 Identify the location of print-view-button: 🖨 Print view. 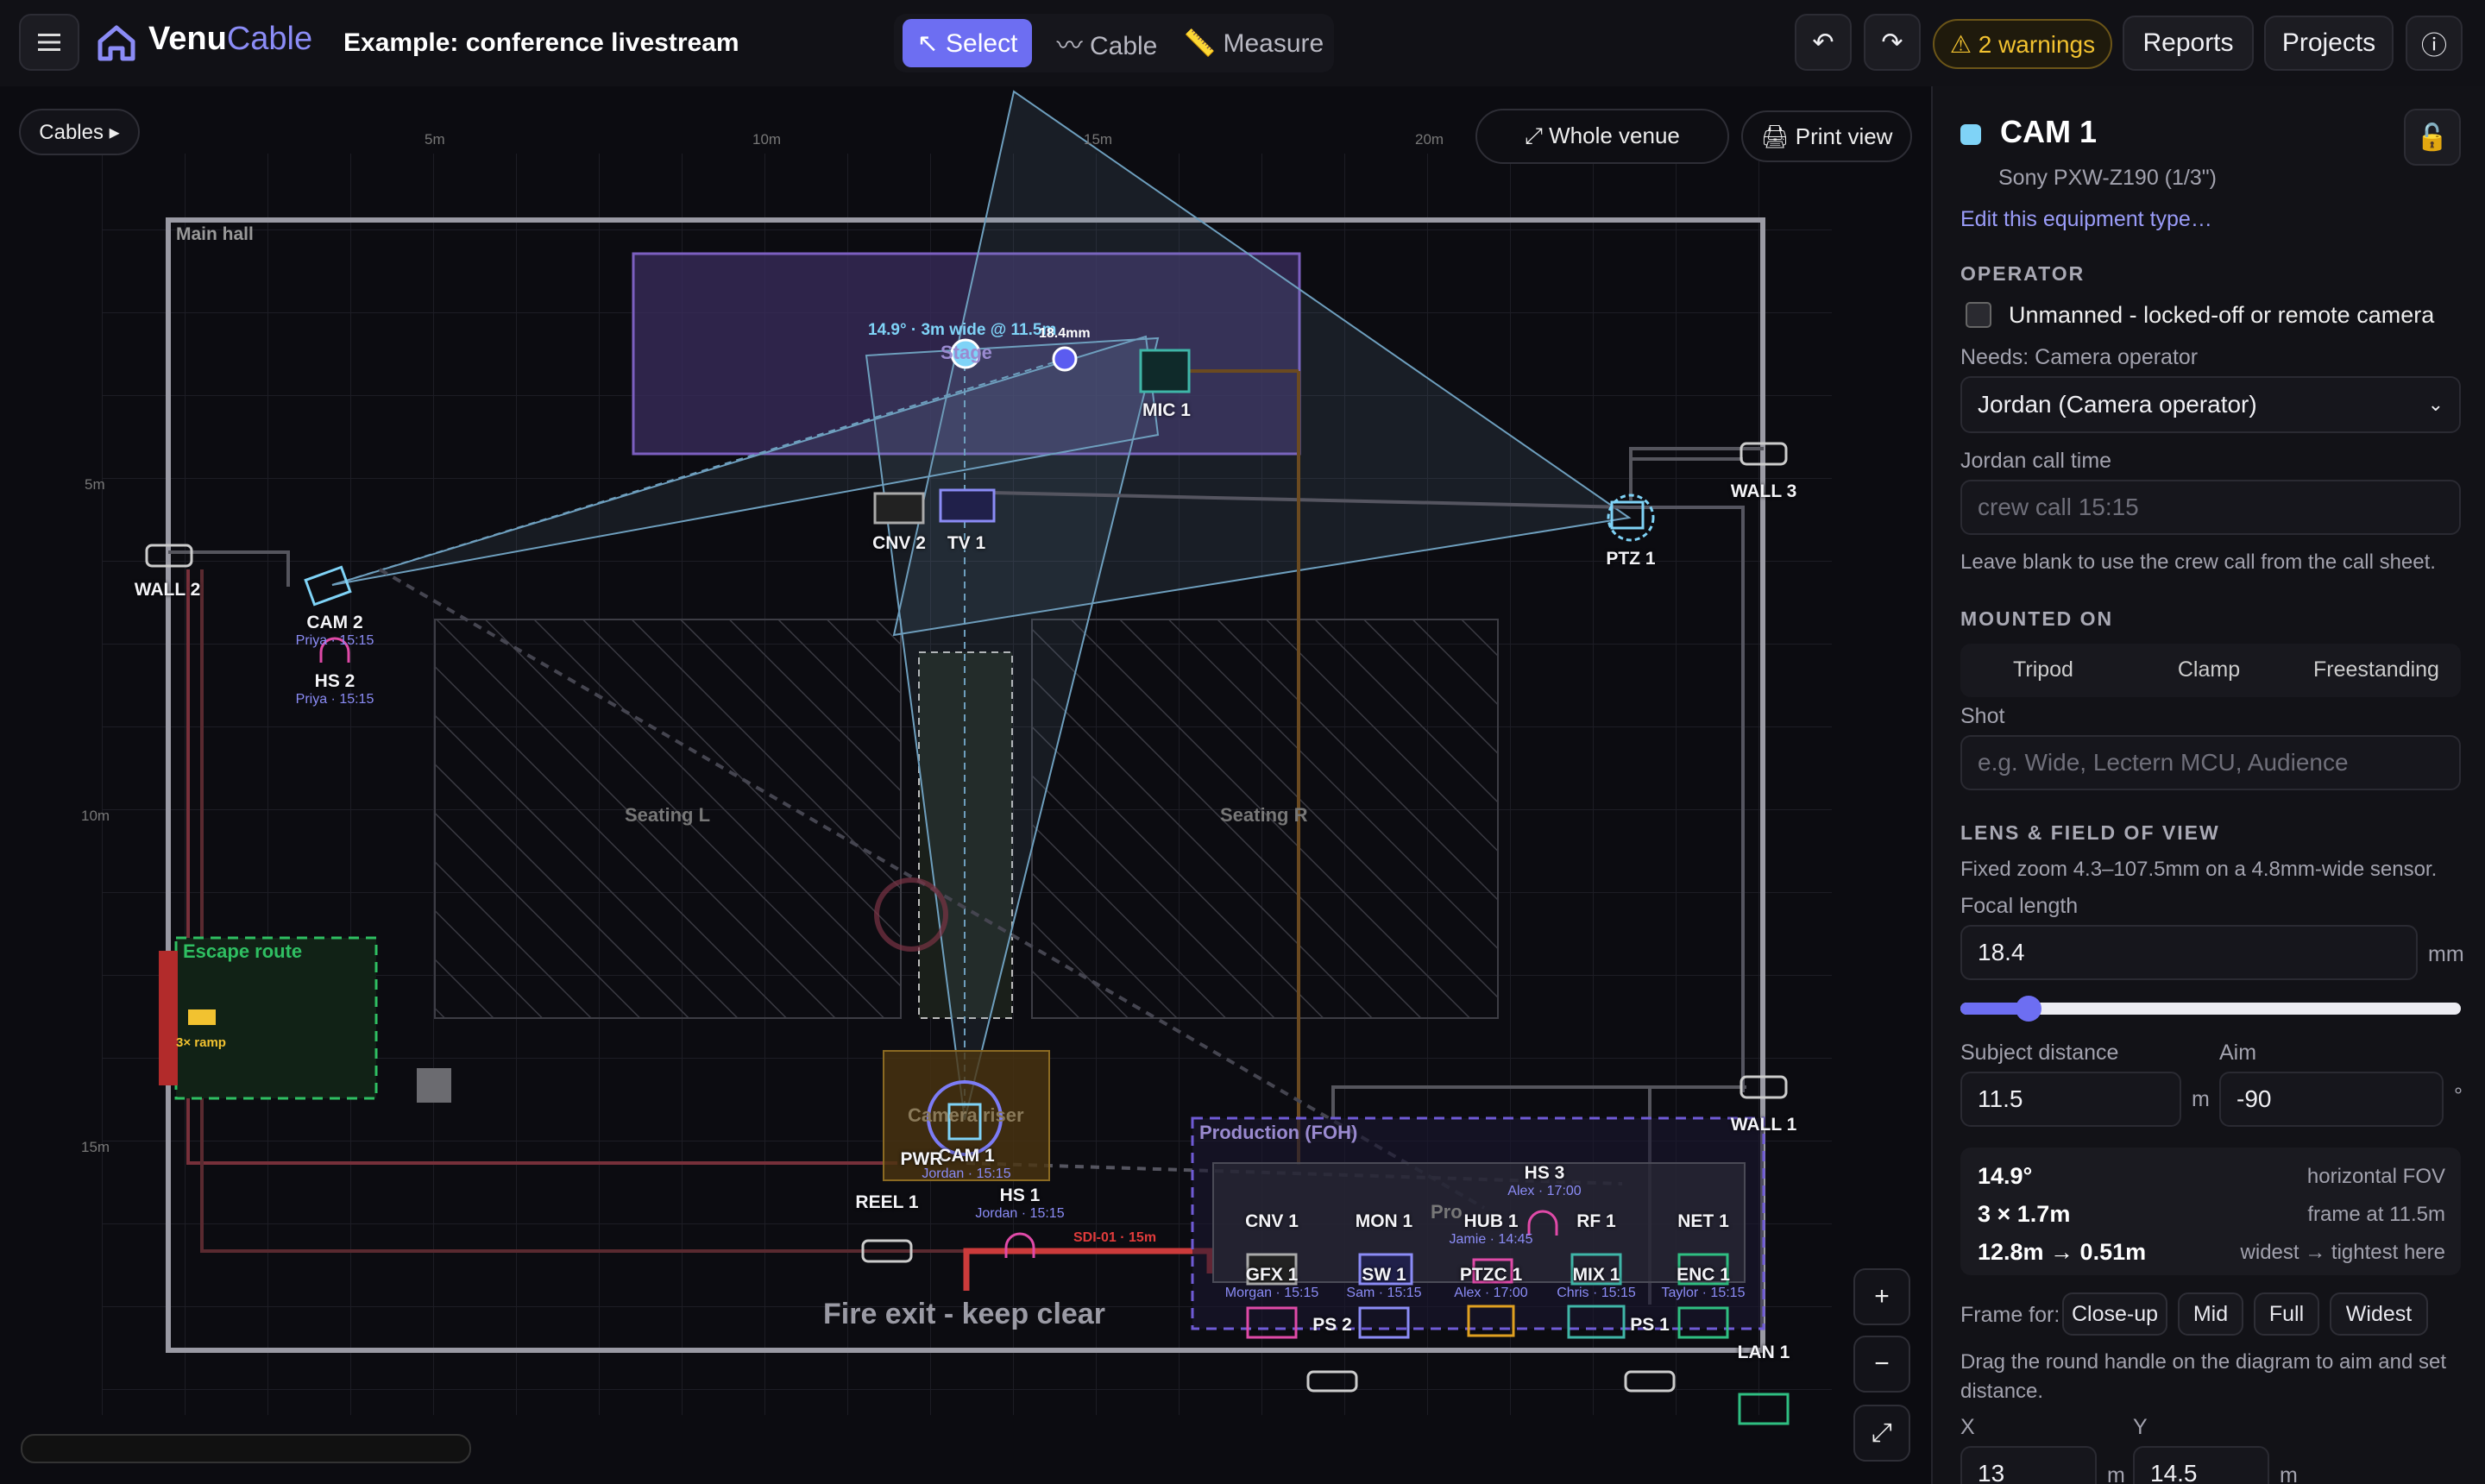
(1827, 136).